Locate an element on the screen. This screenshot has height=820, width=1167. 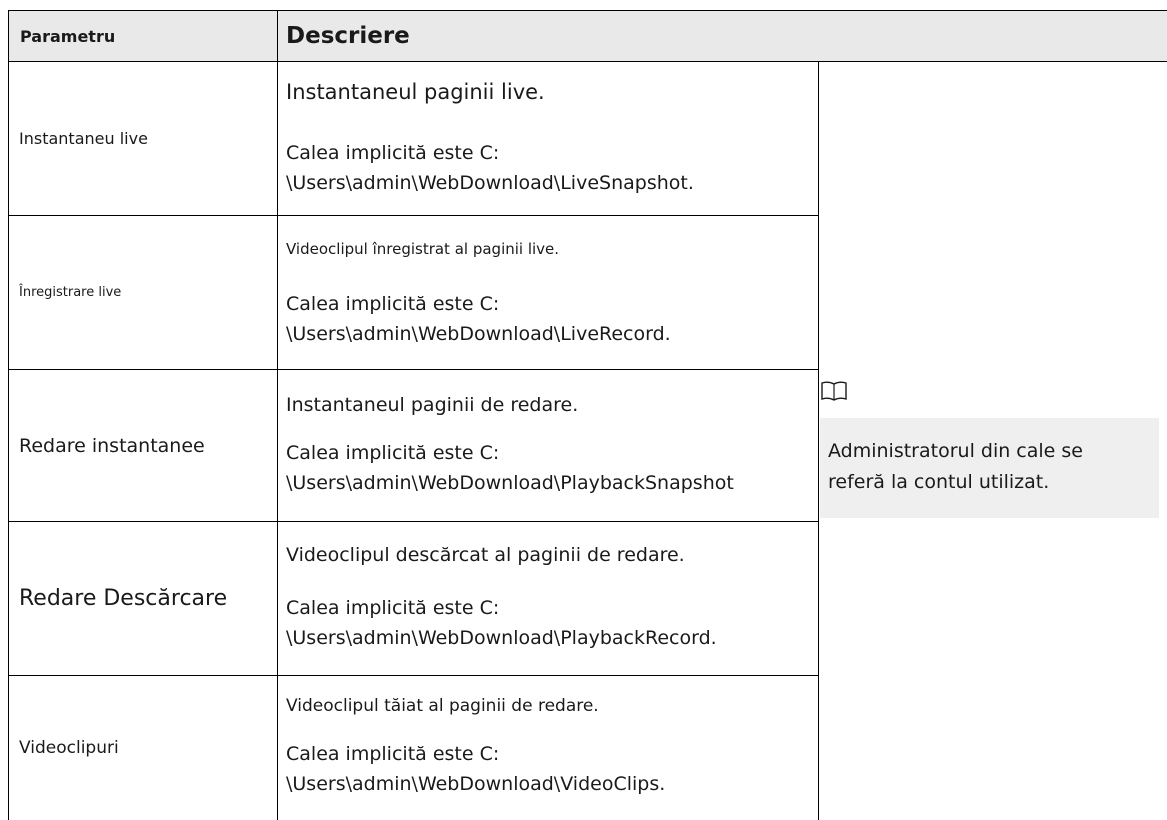
desc-text: Instantaneul paginii live. is located at coordinates (415, 92).